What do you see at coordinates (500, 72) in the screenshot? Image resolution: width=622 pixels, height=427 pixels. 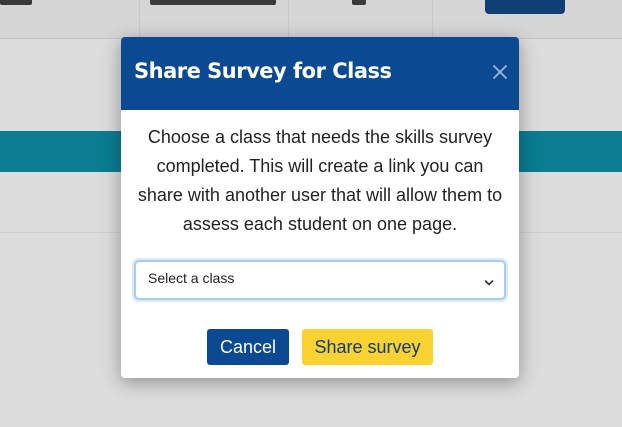 I see `close-icon` at bounding box center [500, 72].